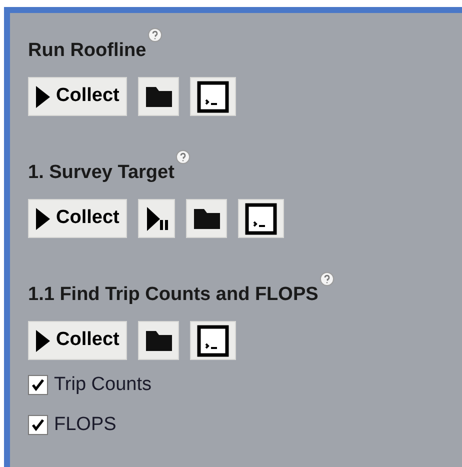 The image size is (462, 467). What do you see at coordinates (87, 51) in the screenshot?
I see `section-title: Run Roofline` at bounding box center [87, 51].